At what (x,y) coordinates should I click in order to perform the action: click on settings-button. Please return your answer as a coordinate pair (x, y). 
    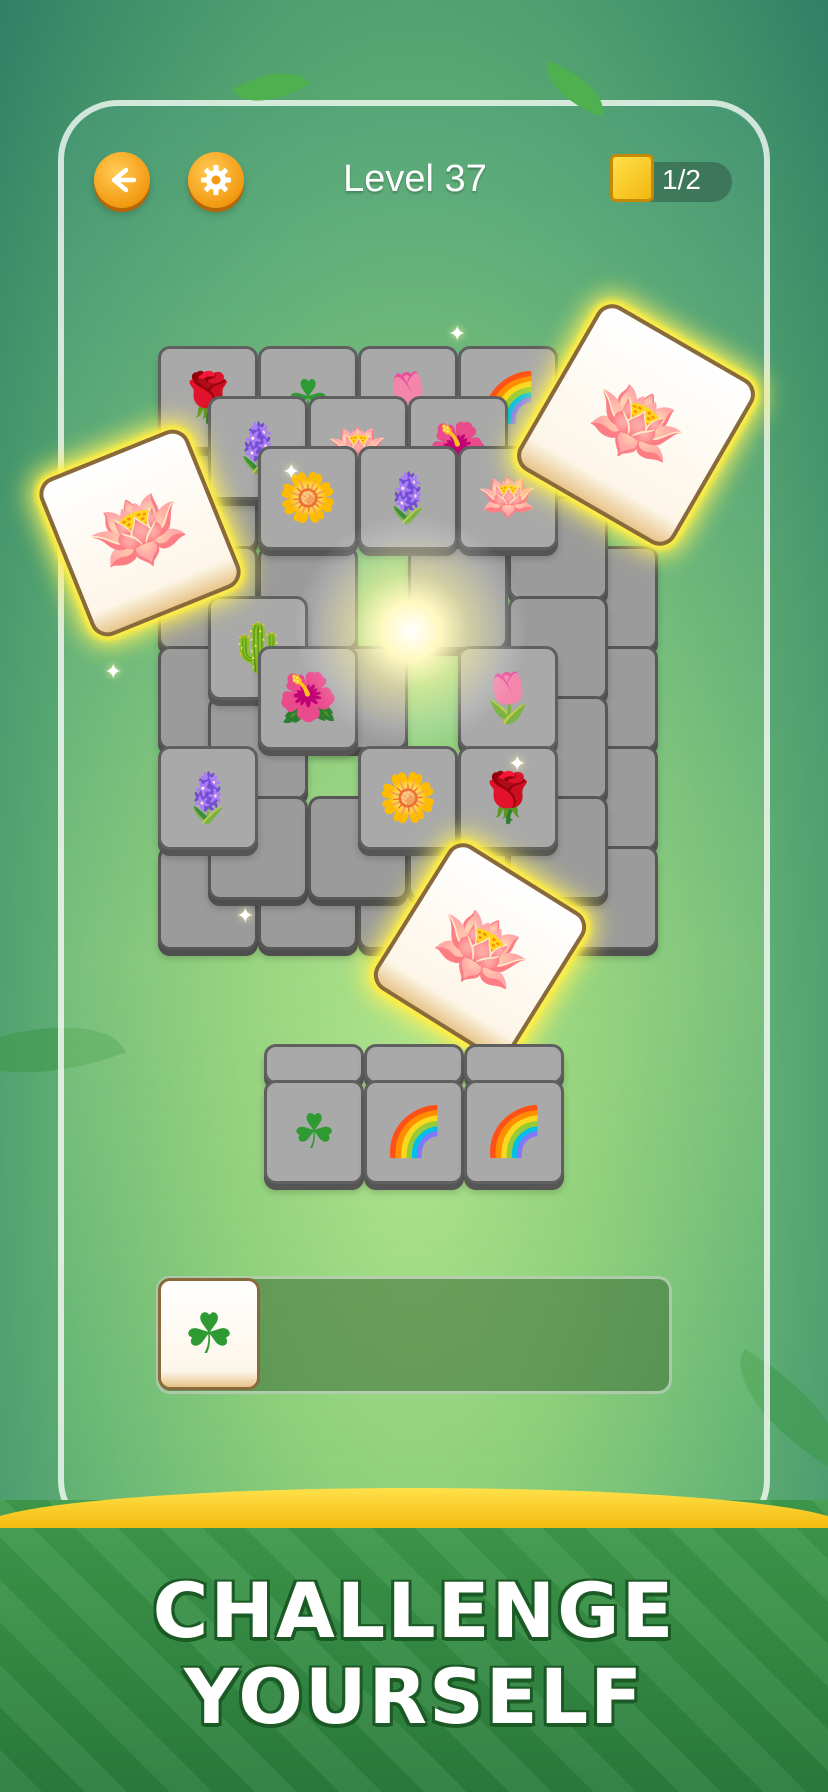
    Looking at the image, I should click on (216, 180).